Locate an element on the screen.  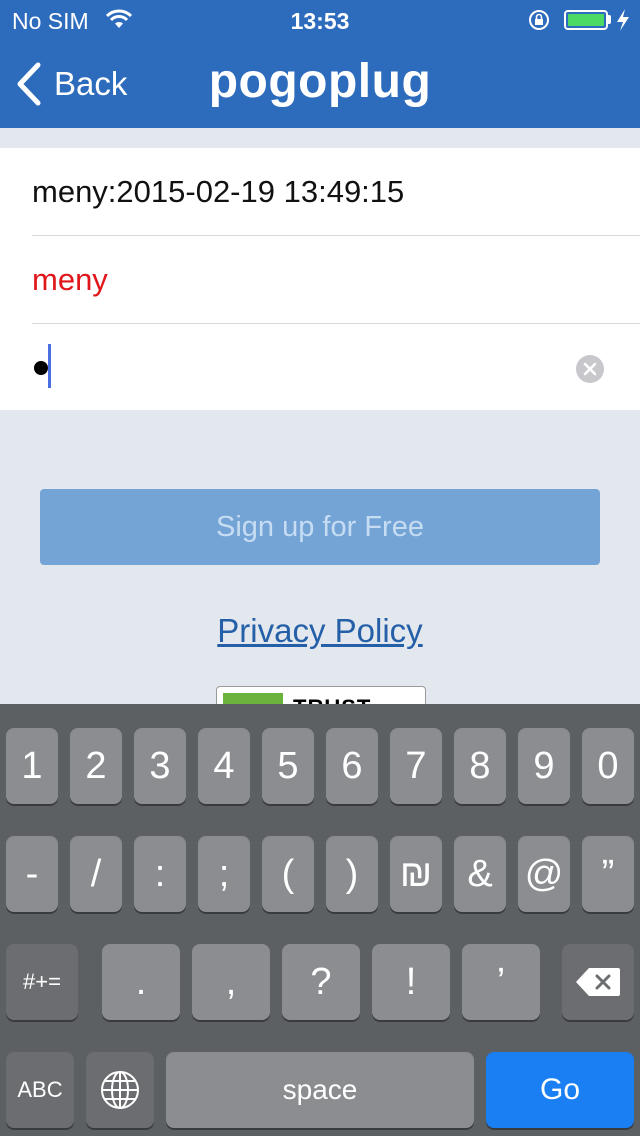
email-field: meny:2015-02-19 13:49:15 is located at coordinates (336, 192).